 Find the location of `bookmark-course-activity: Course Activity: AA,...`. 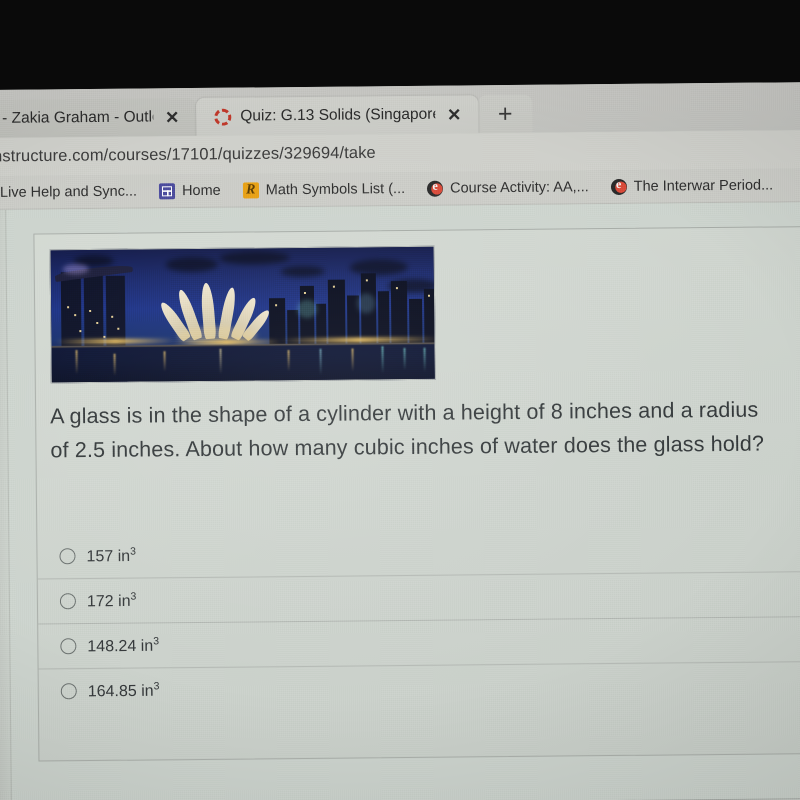

bookmark-course-activity: Course Activity: AA,... is located at coordinates (508, 188).